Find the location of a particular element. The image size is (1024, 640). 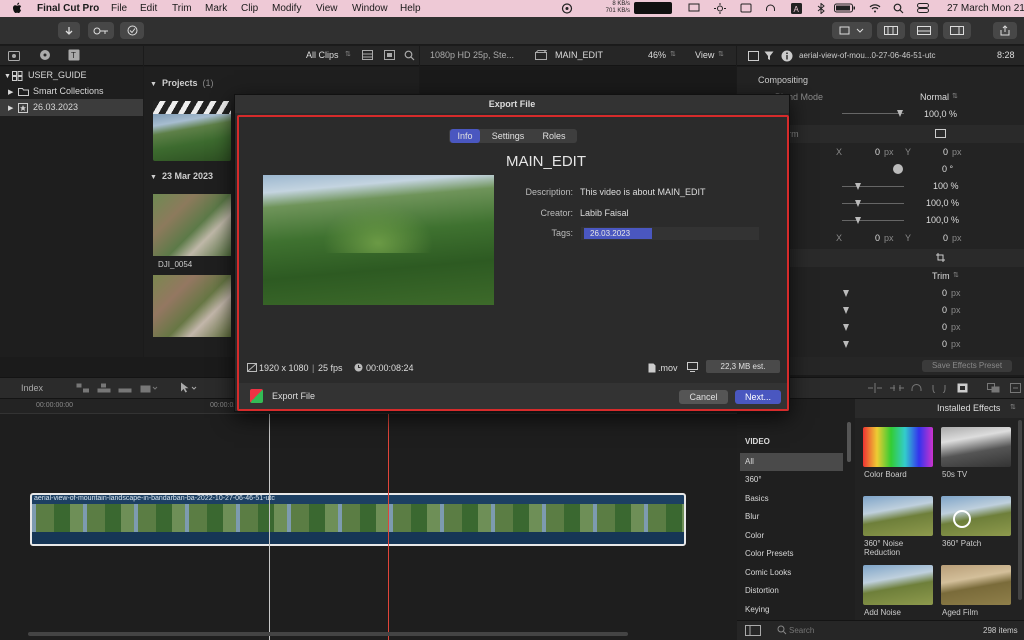

menu-edit: Edit is located at coordinates (148, 8).